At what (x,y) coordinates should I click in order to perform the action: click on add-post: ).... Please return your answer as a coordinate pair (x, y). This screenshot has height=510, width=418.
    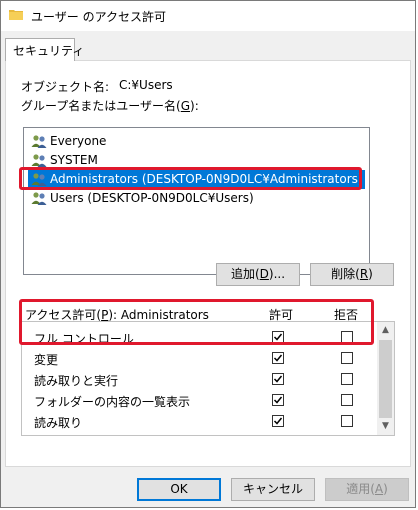
    Looking at the image, I should click on (277, 274).